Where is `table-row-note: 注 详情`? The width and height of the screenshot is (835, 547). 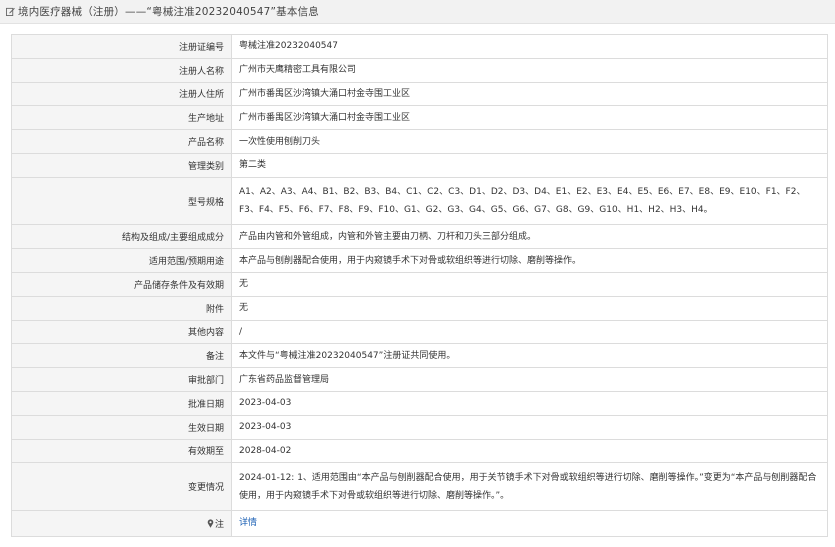
table-row-note: 注 详情 is located at coordinates (419, 523).